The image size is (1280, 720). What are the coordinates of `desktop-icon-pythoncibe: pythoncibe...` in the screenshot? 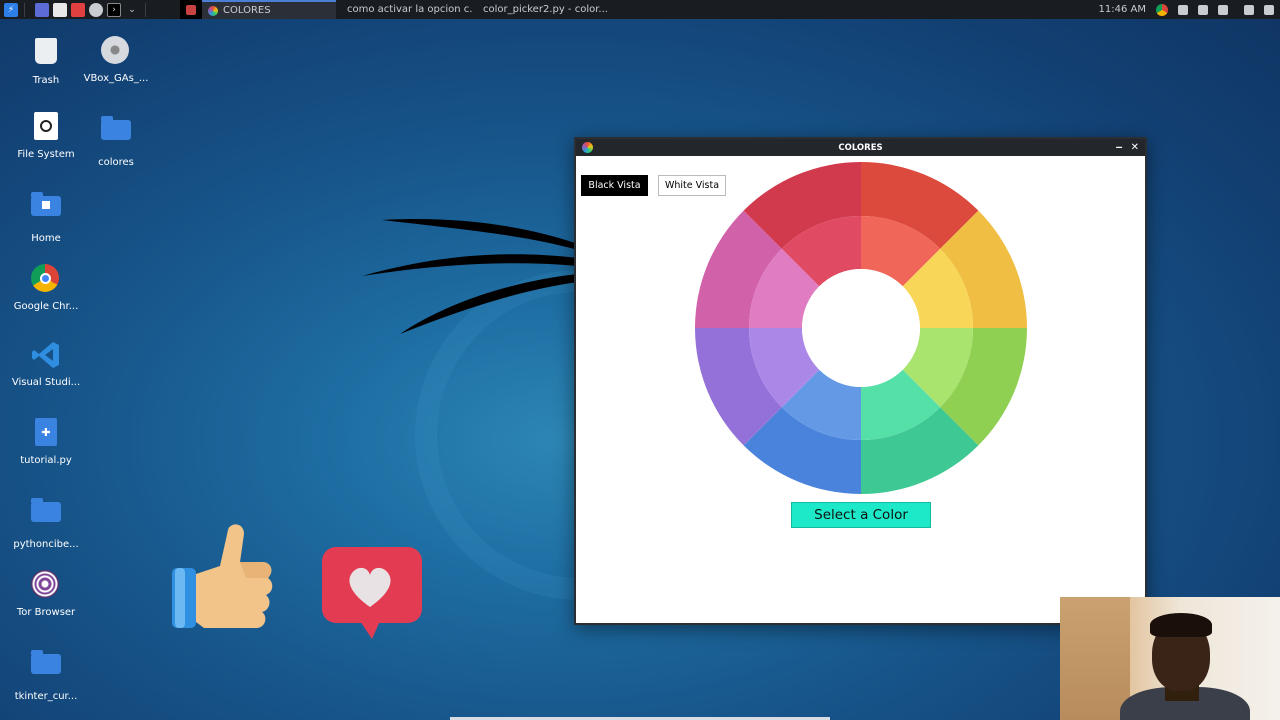 It's located at (46, 522).